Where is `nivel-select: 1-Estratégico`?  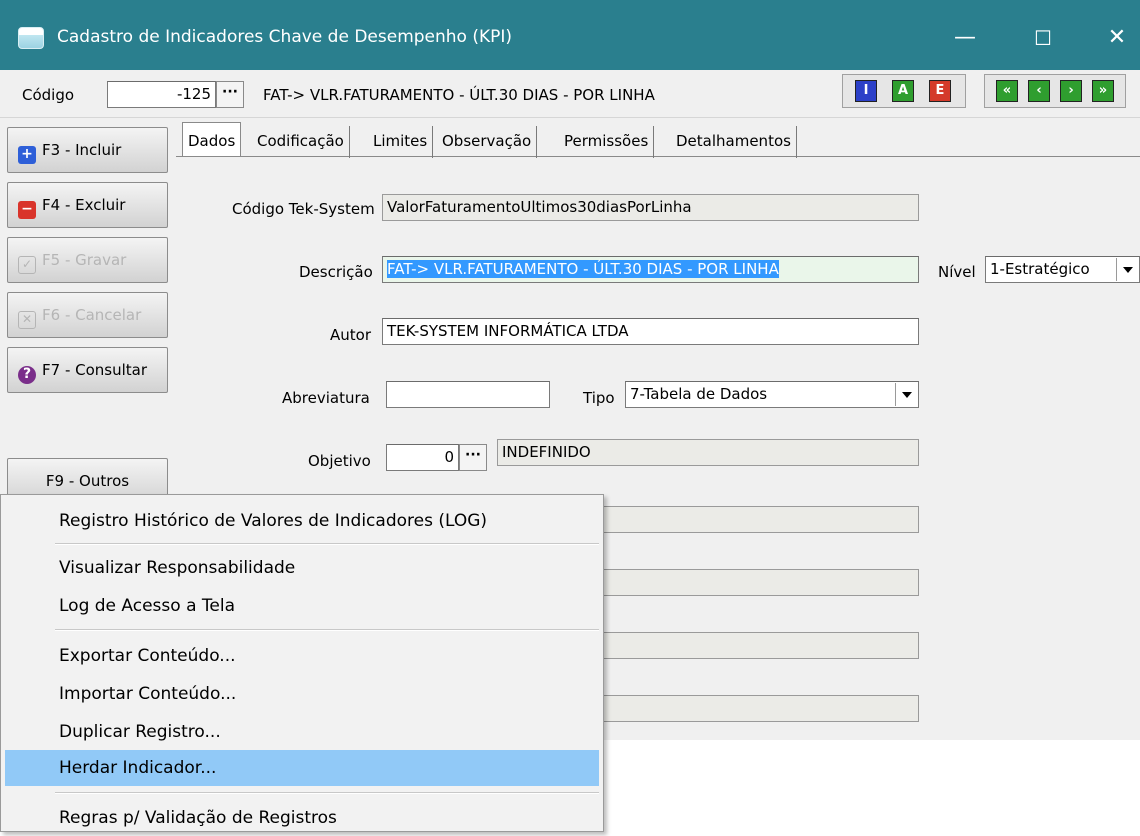 nivel-select: 1-Estratégico is located at coordinates (1062, 269).